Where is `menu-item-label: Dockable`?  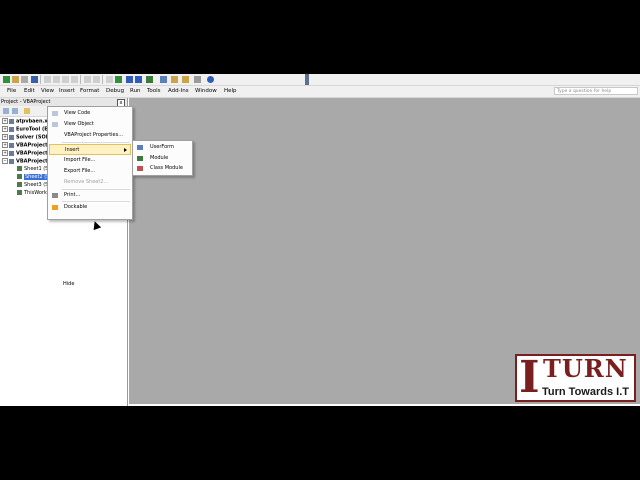
menu-item-label: Dockable is located at coordinates (76, 207).